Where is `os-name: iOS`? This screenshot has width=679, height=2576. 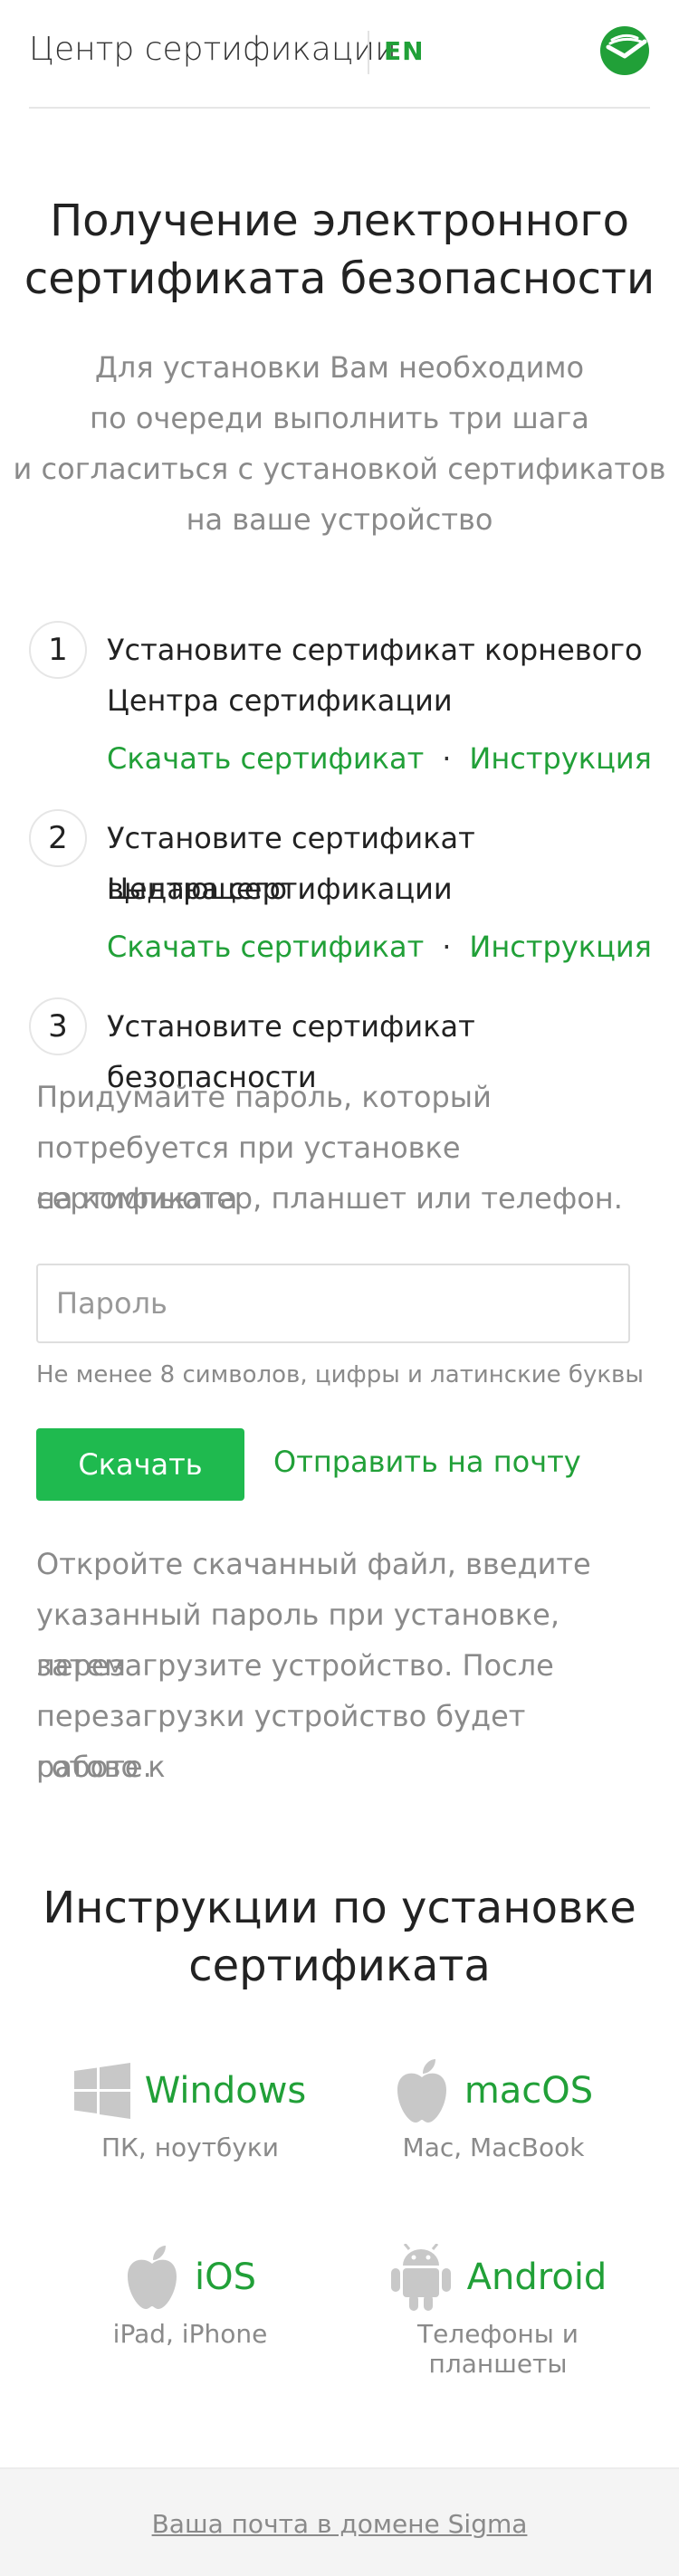 os-name: iOS is located at coordinates (225, 2277).